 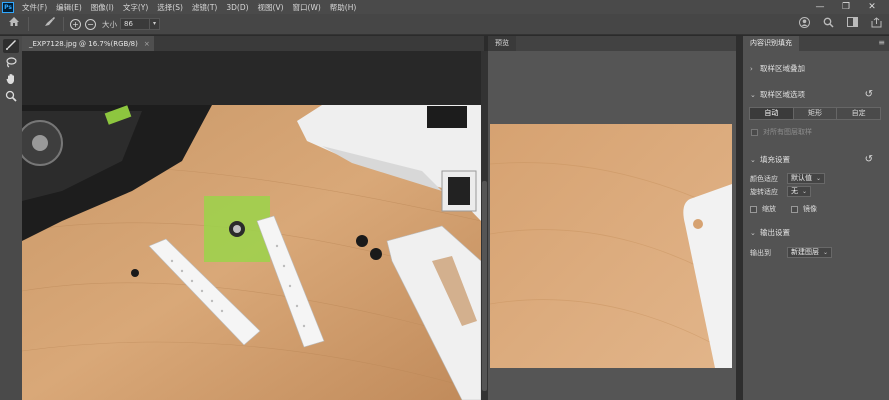 I want to click on fill-settings-header: ⌄ 填充设置 ↺, so click(x=816, y=159).